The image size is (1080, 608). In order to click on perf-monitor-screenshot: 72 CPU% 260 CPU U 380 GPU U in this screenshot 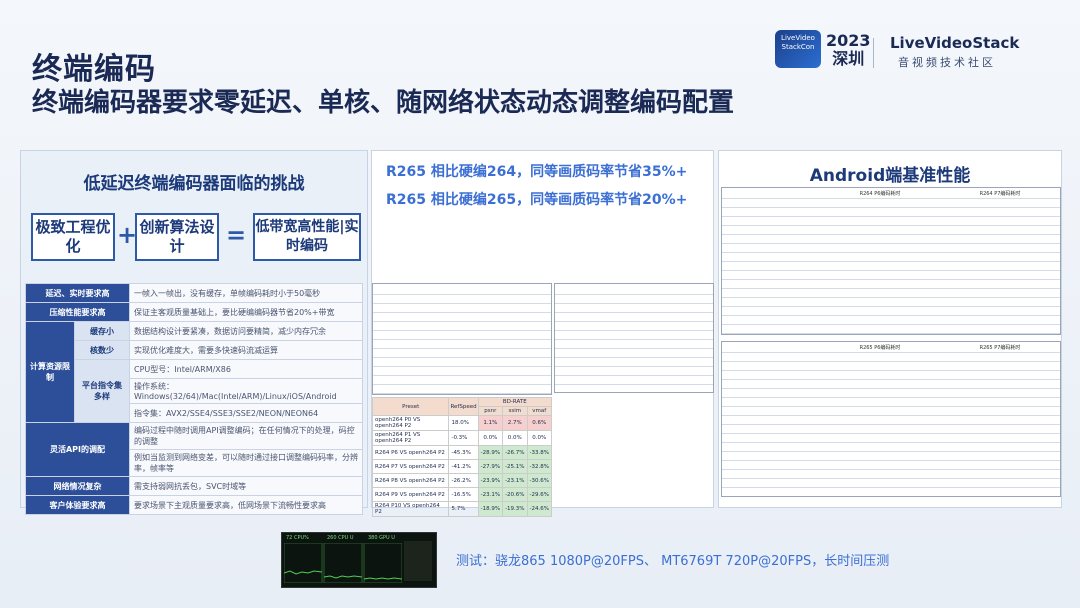, I will do `click(359, 560)`.